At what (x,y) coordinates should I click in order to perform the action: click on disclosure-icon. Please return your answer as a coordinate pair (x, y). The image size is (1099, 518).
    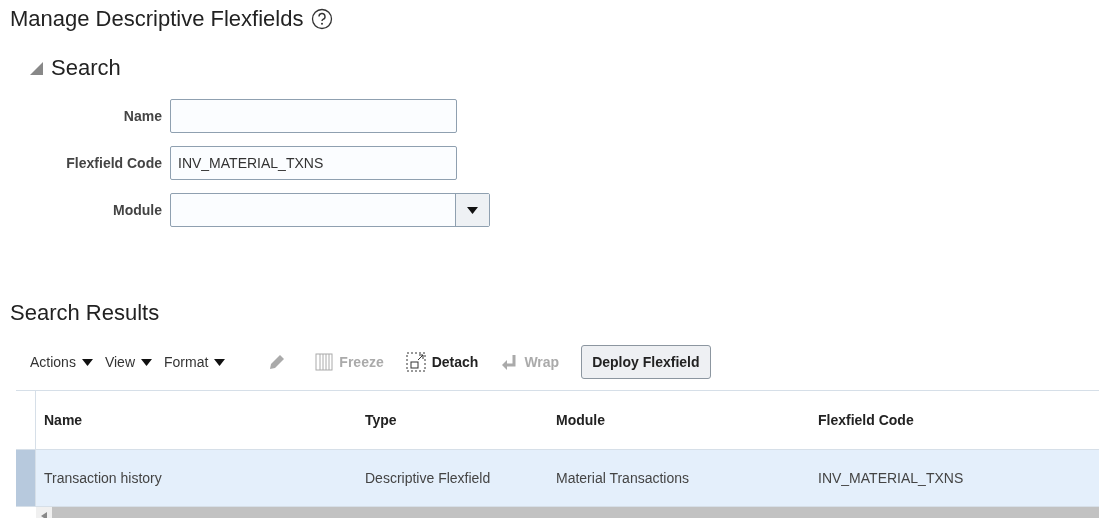
    Looking at the image, I should click on (36, 68).